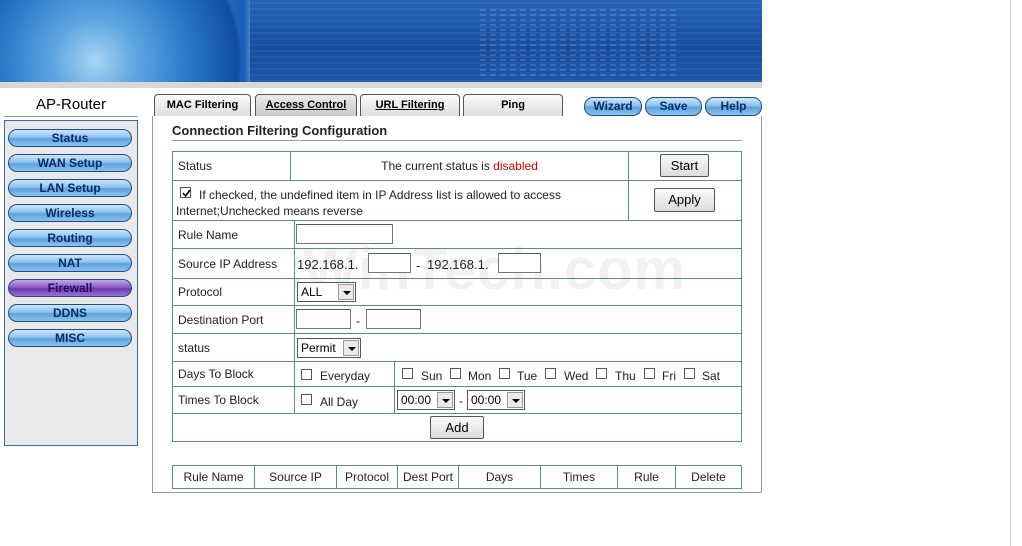 The height and width of the screenshot is (546, 1022). I want to click on time-to-select: 00:00, so click(496, 400).